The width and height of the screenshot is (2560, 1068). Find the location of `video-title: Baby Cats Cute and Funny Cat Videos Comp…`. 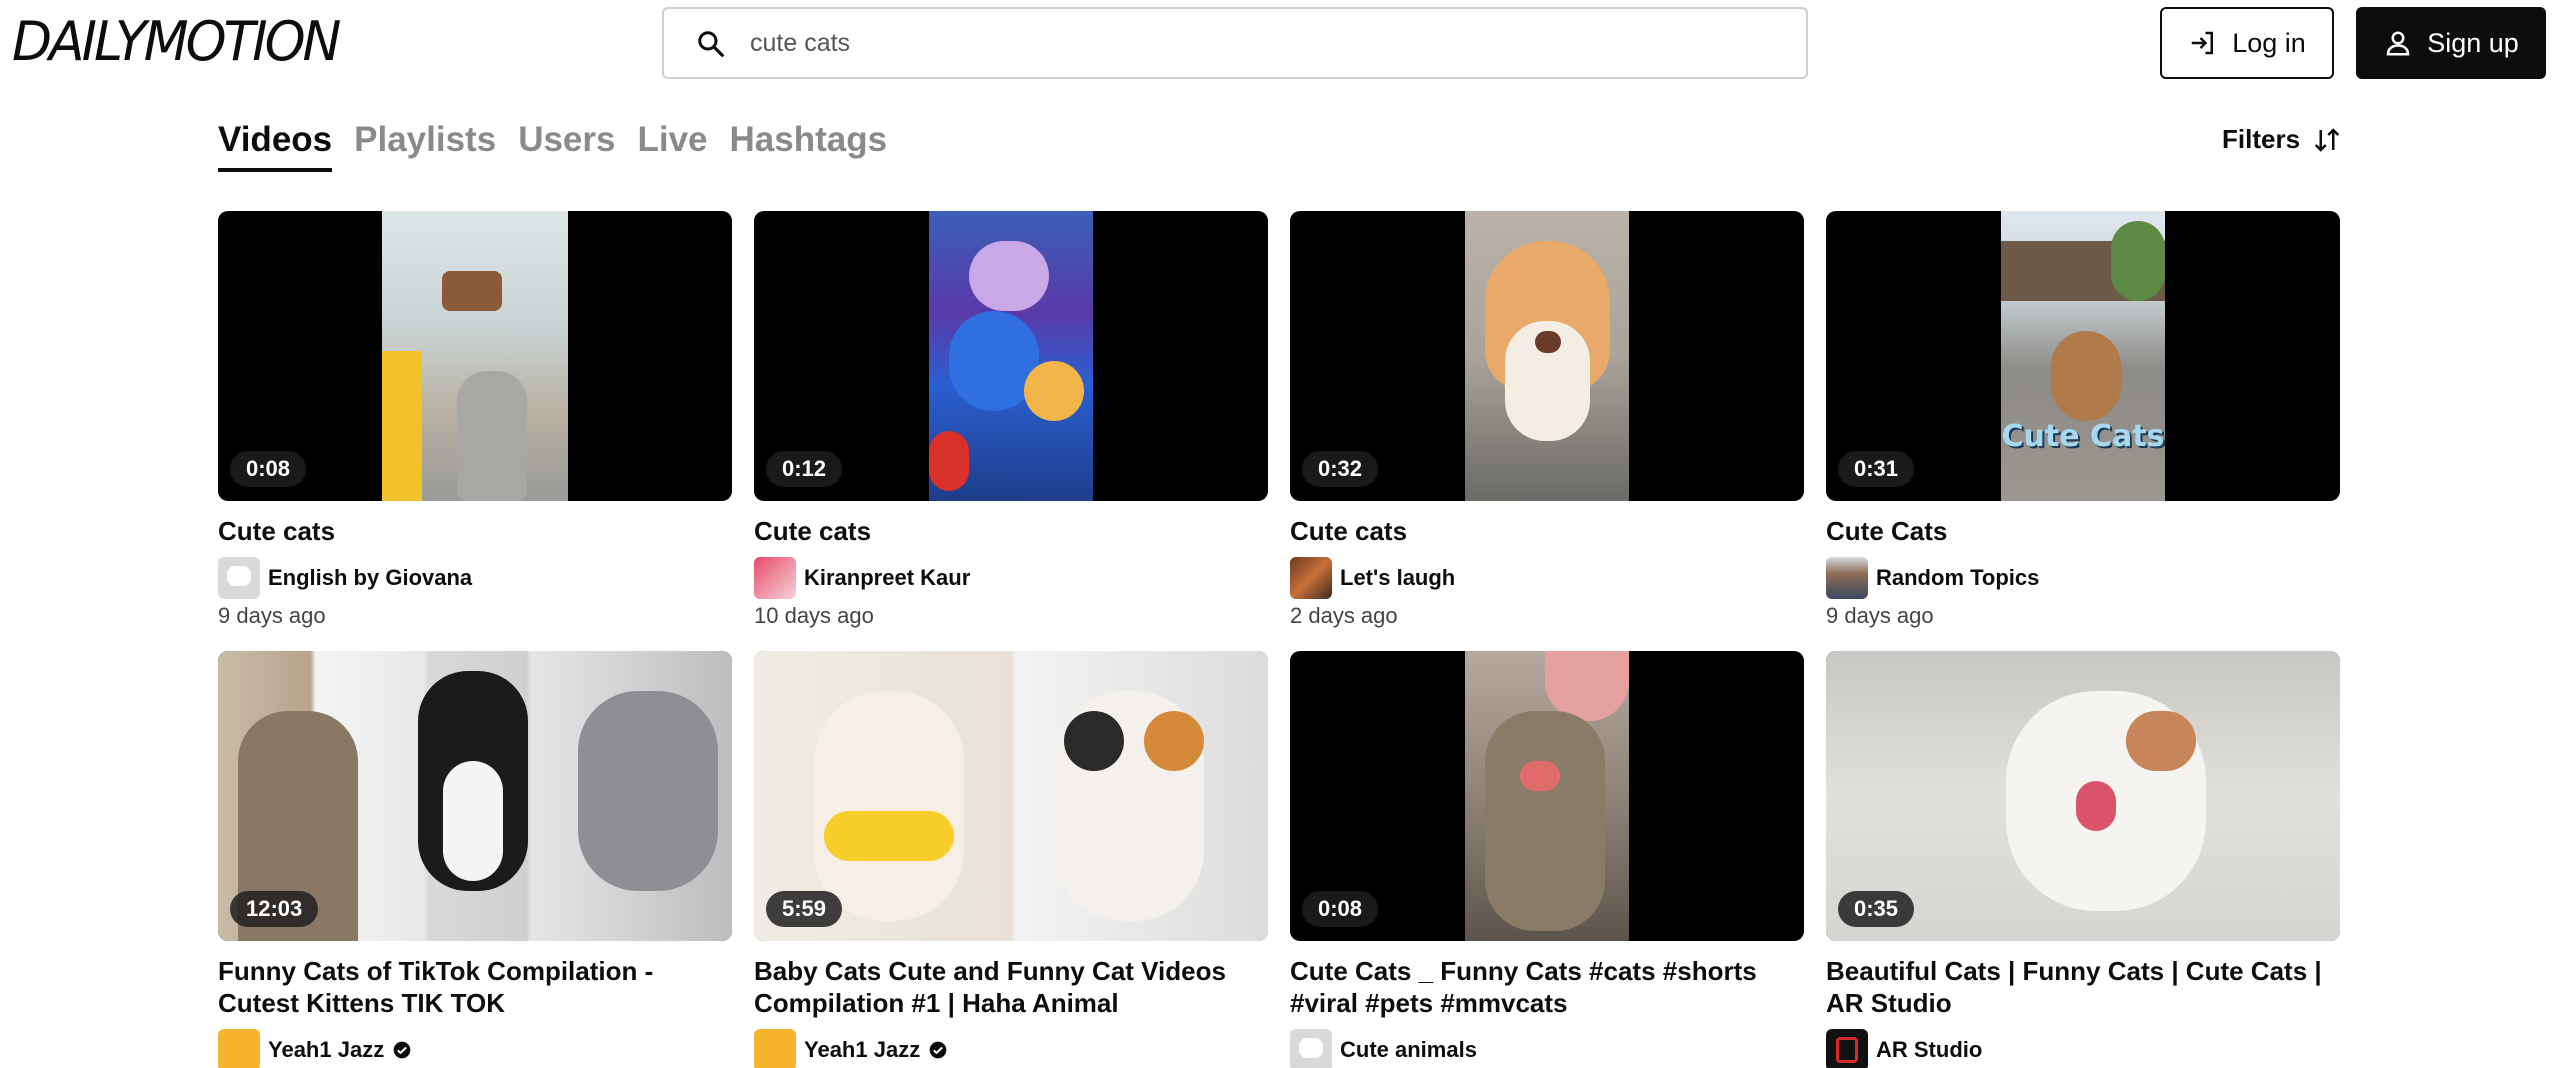

video-title: Baby Cats Cute and Funny Cat Videos Comp… is located at coordinates (1011, 987).